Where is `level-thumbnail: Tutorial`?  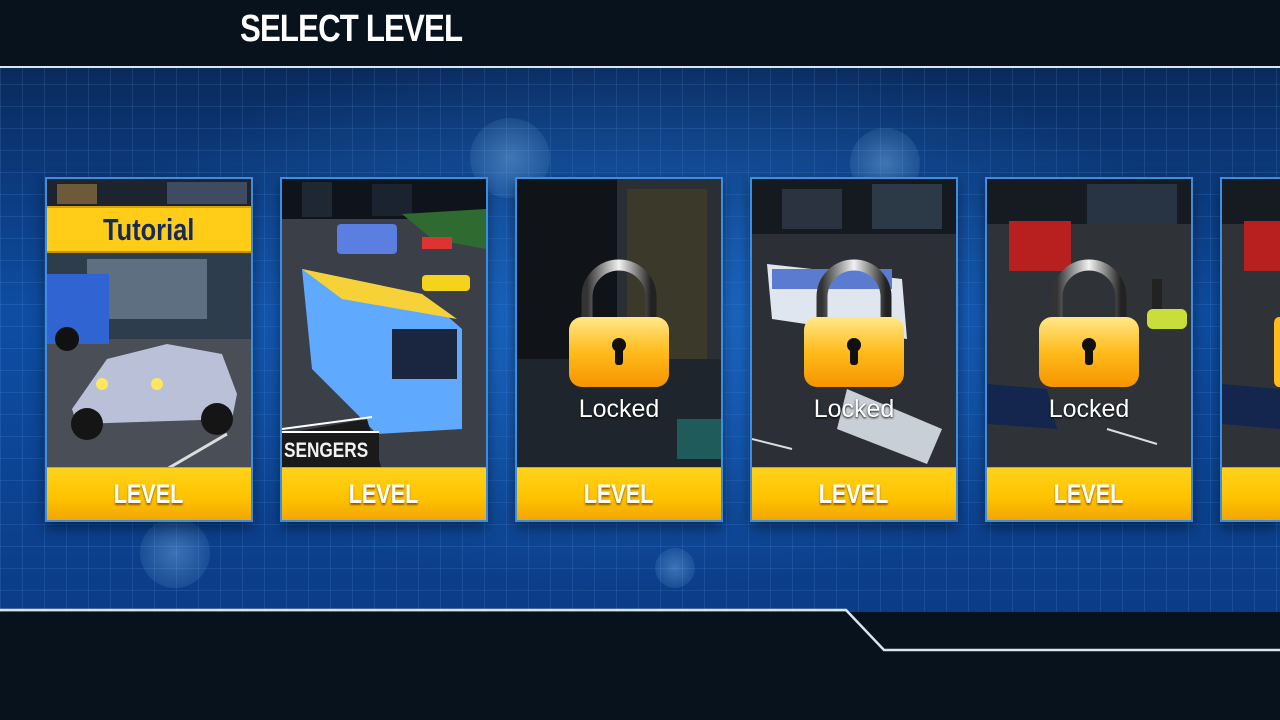
level-thumbnail: Tutorial is located at coordinates (149, 324).